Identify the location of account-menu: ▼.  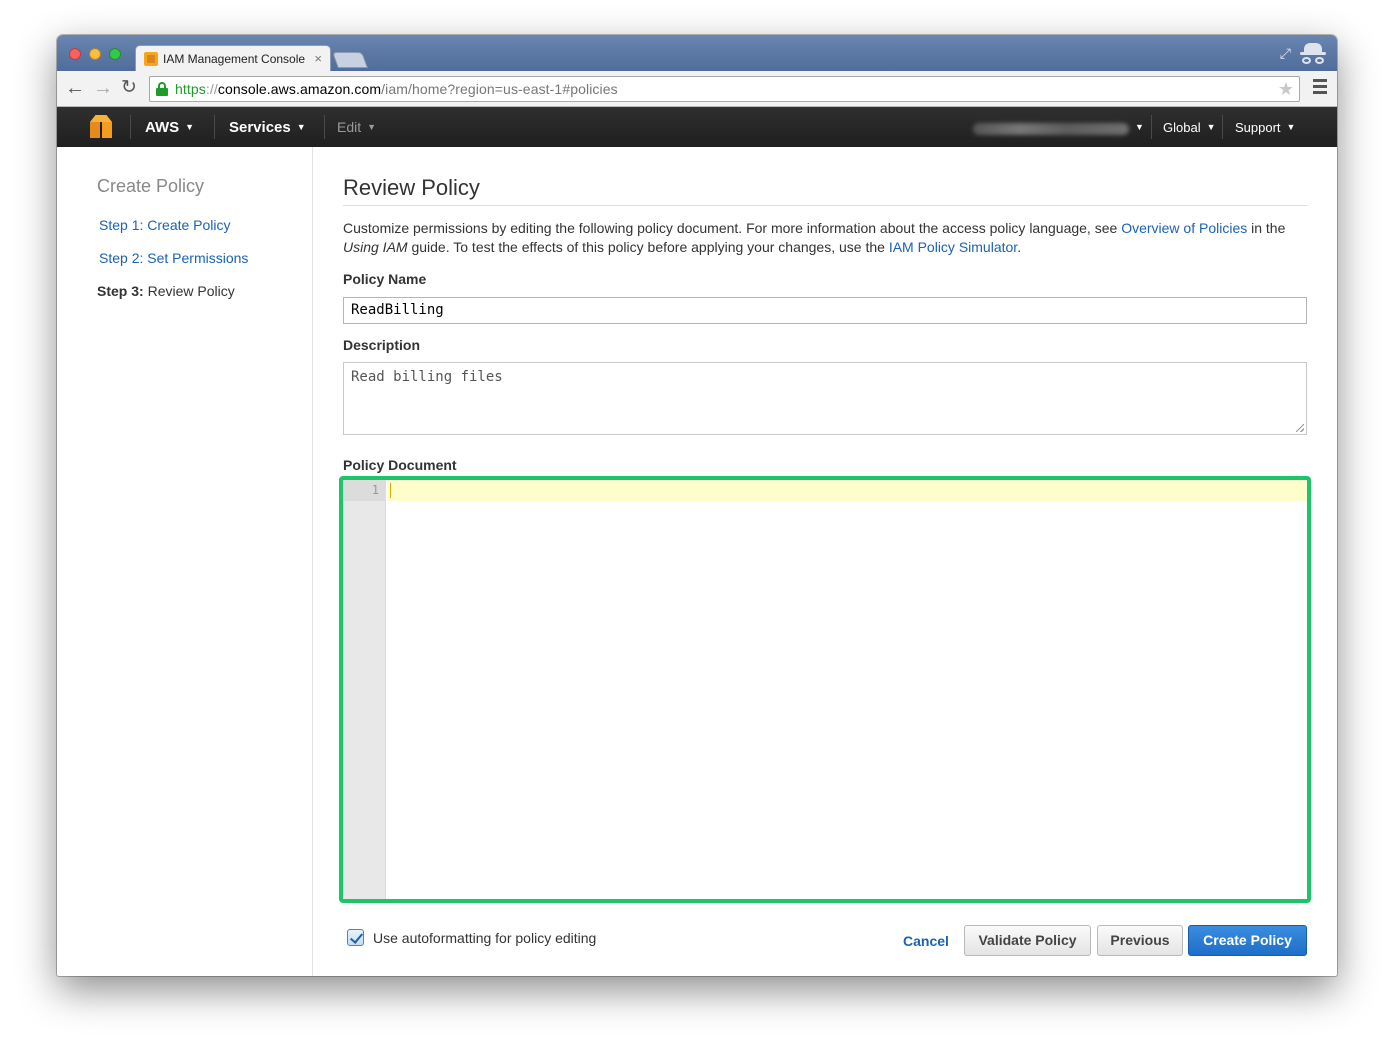
(1058, 127).